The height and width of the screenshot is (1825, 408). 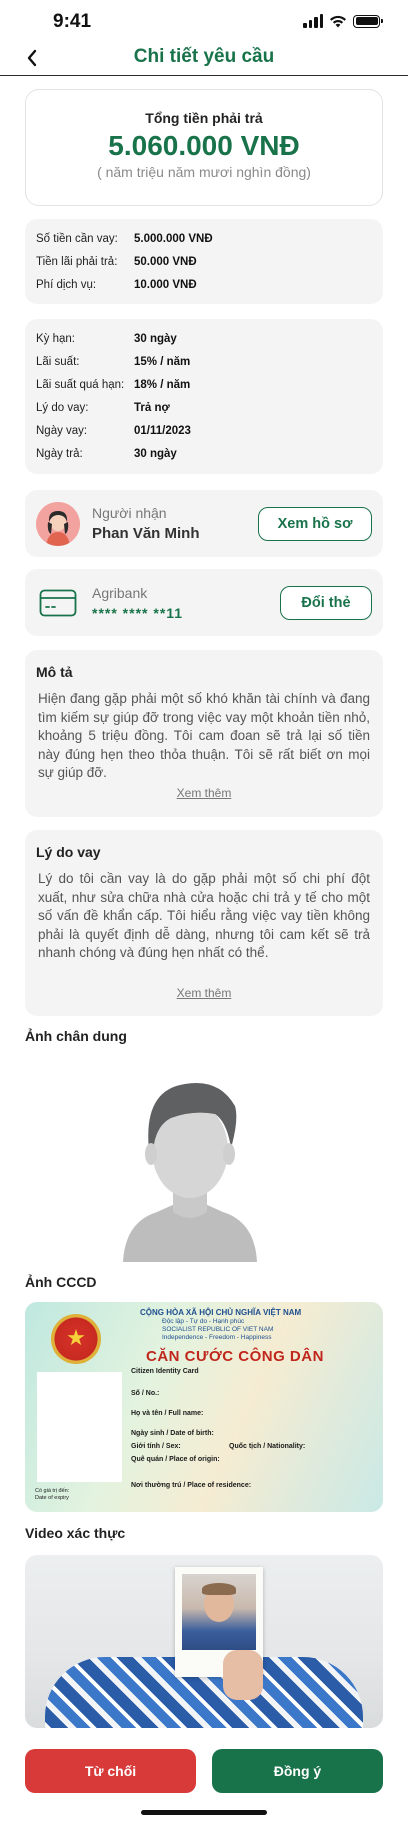 What do you see at coordinates (172, 1433) in the screenshot?
I see `id-field-dob: Ngày sinh / Date of birth:` at bounding box center [172, 1433].